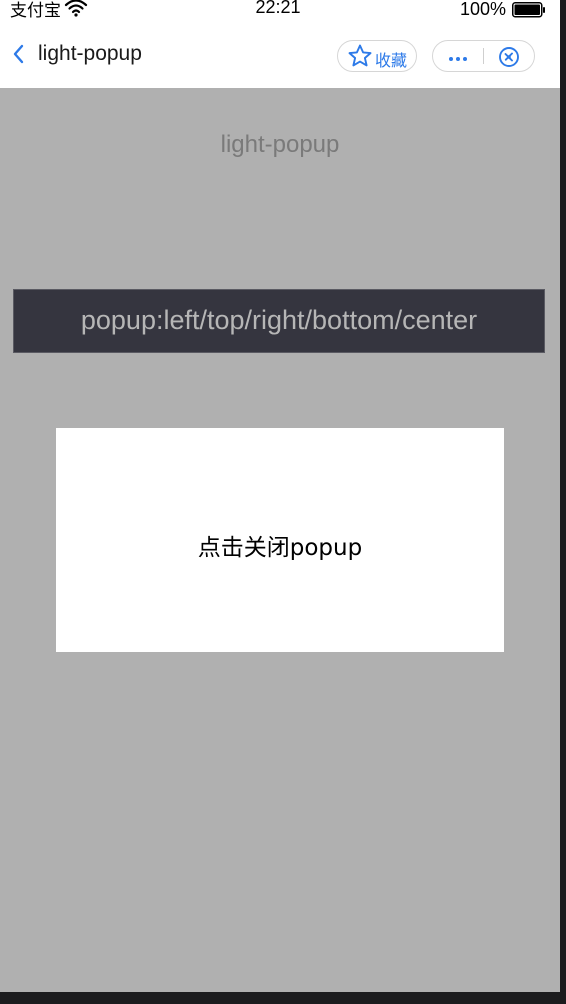 Image resolution: width=566 pixels, height=1004 pixels. I want to click on battery-percent: 100%, so click(482, 9).